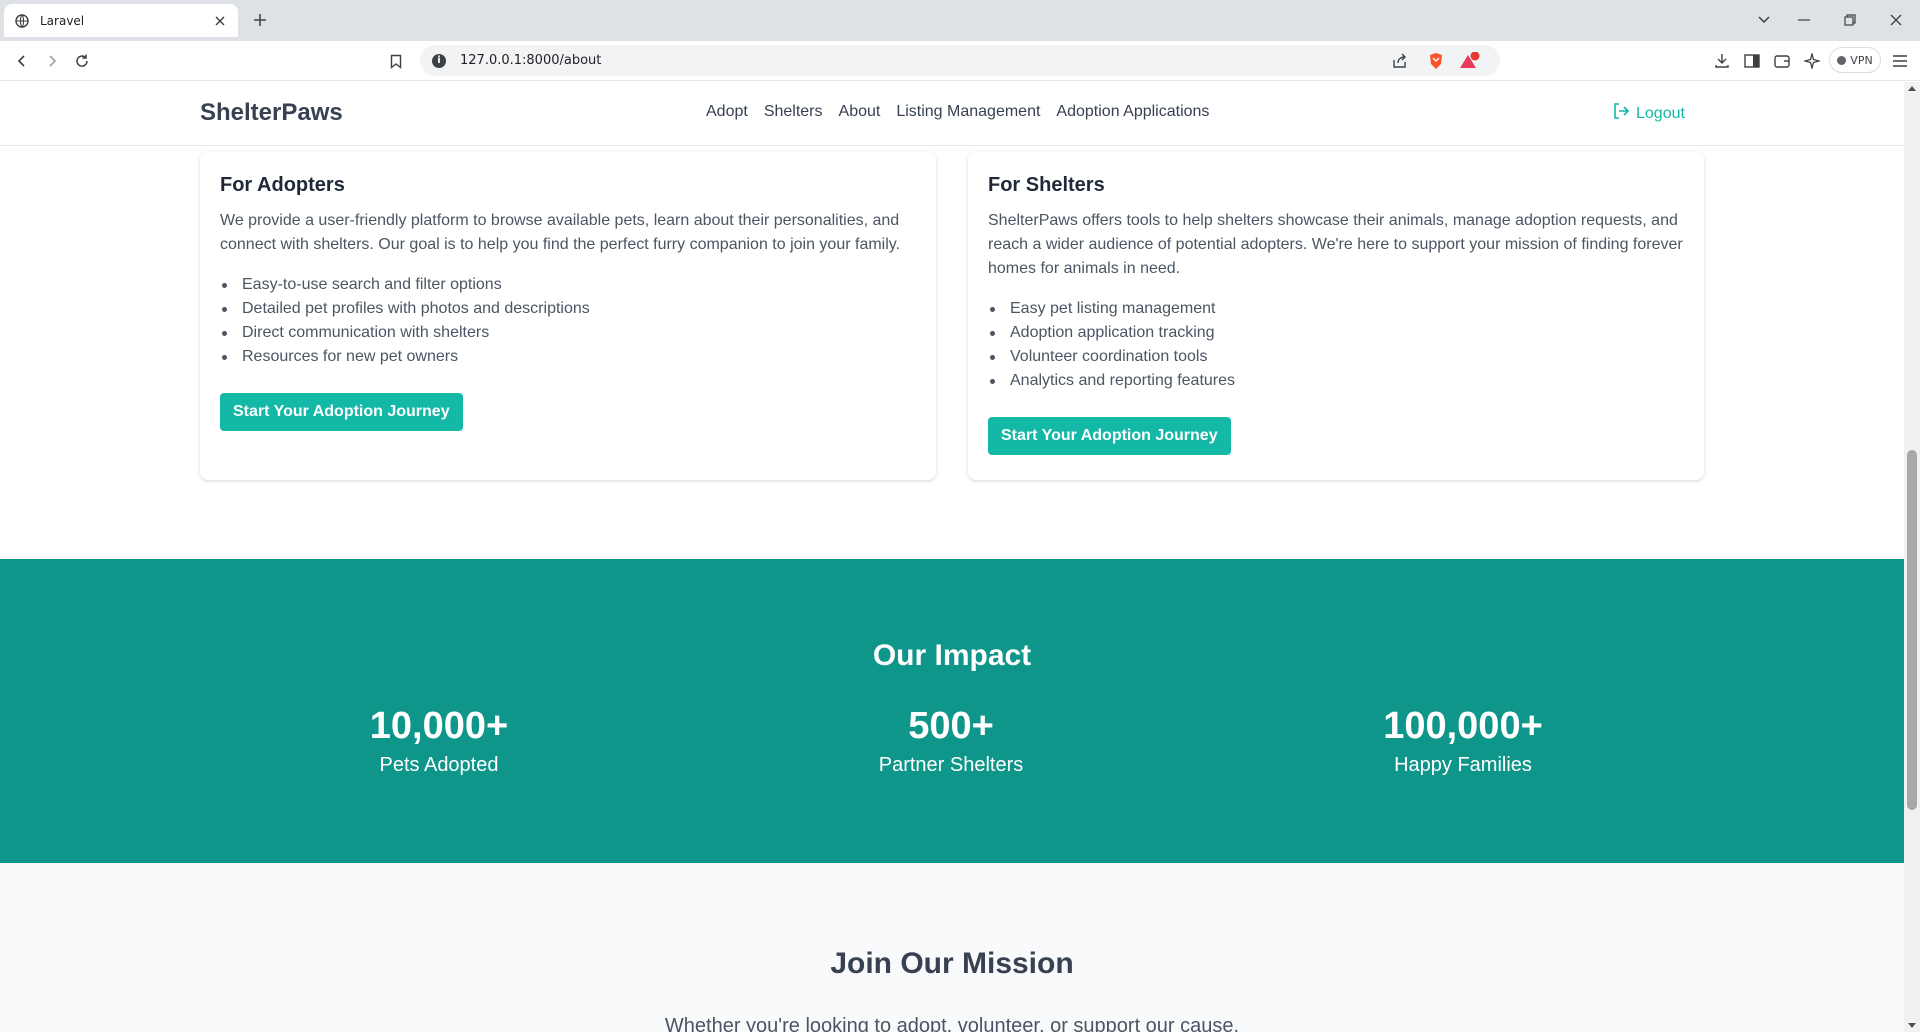  What do you see at coordinates (1912, 1025) in the screenshot?
I see `scroll-down-arrow-icon` at bounding box center [1912, 1025].